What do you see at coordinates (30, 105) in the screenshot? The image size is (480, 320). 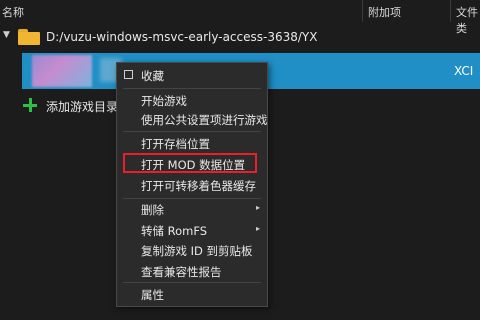 I see `plus-icon` at bounding box center [30, 105].